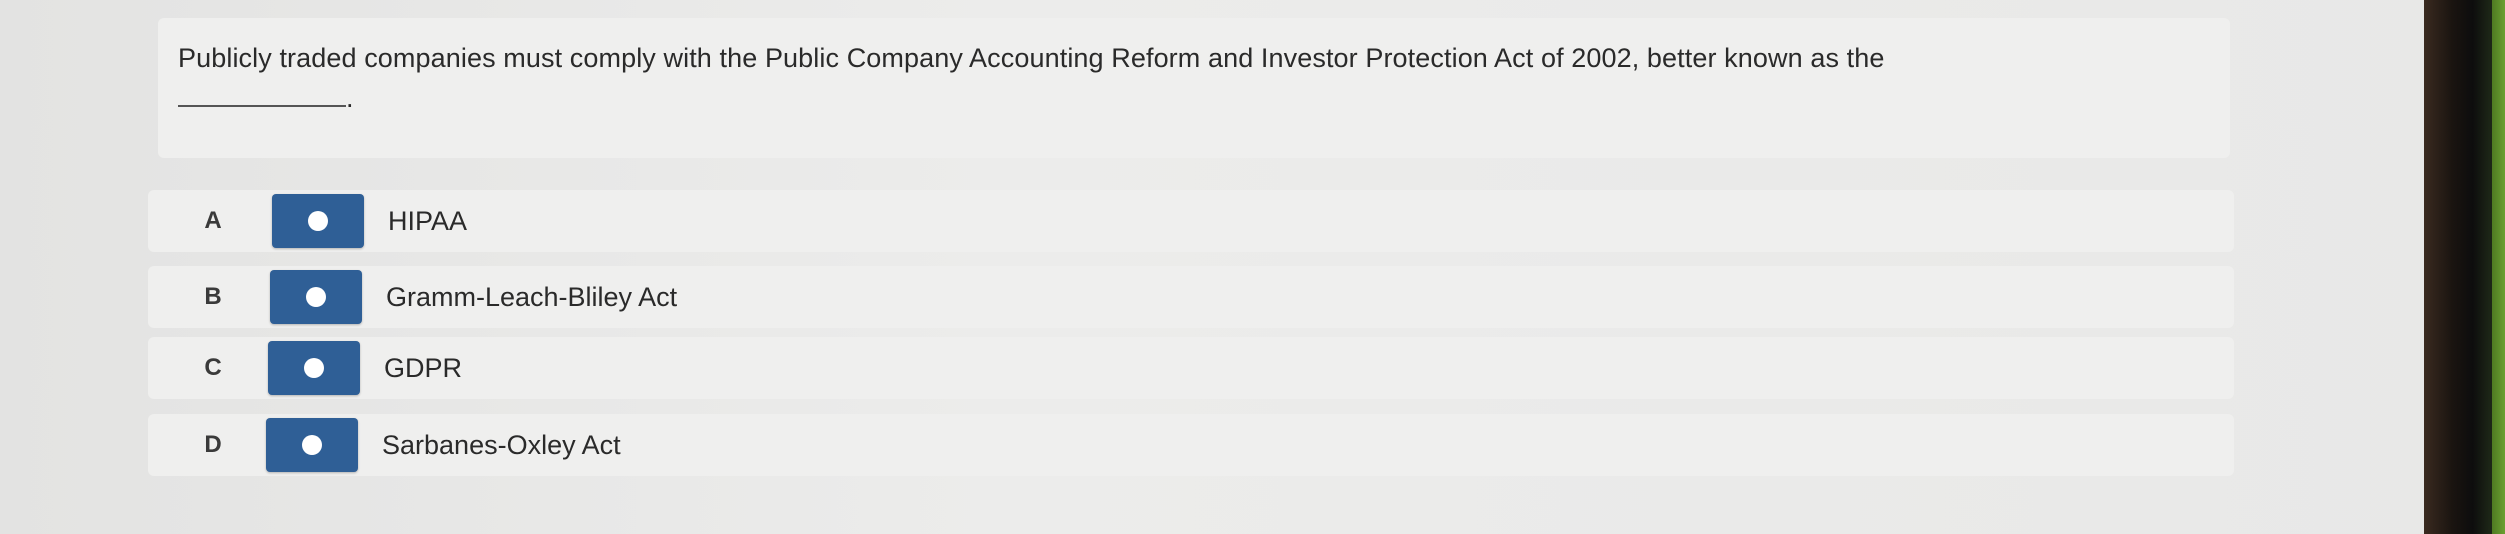 The width and height of the screenshot is (2505, 534). Describe the element at coordinates (1191, 297) in the screenshot. I see `option-row-b: B Gramm-Leach-Bliley Act` at that location.